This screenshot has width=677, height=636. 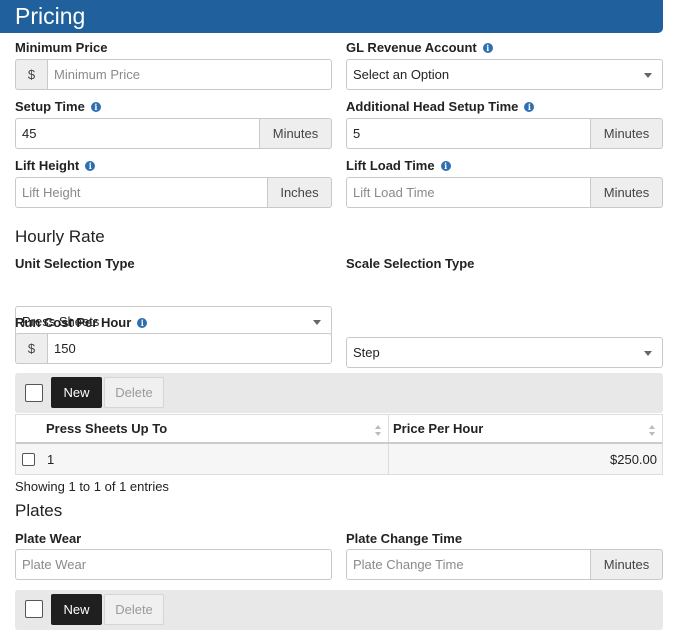 I want to click on plate-change-time-field: Plate Change Time Minutes, so click(x=504, y=564).